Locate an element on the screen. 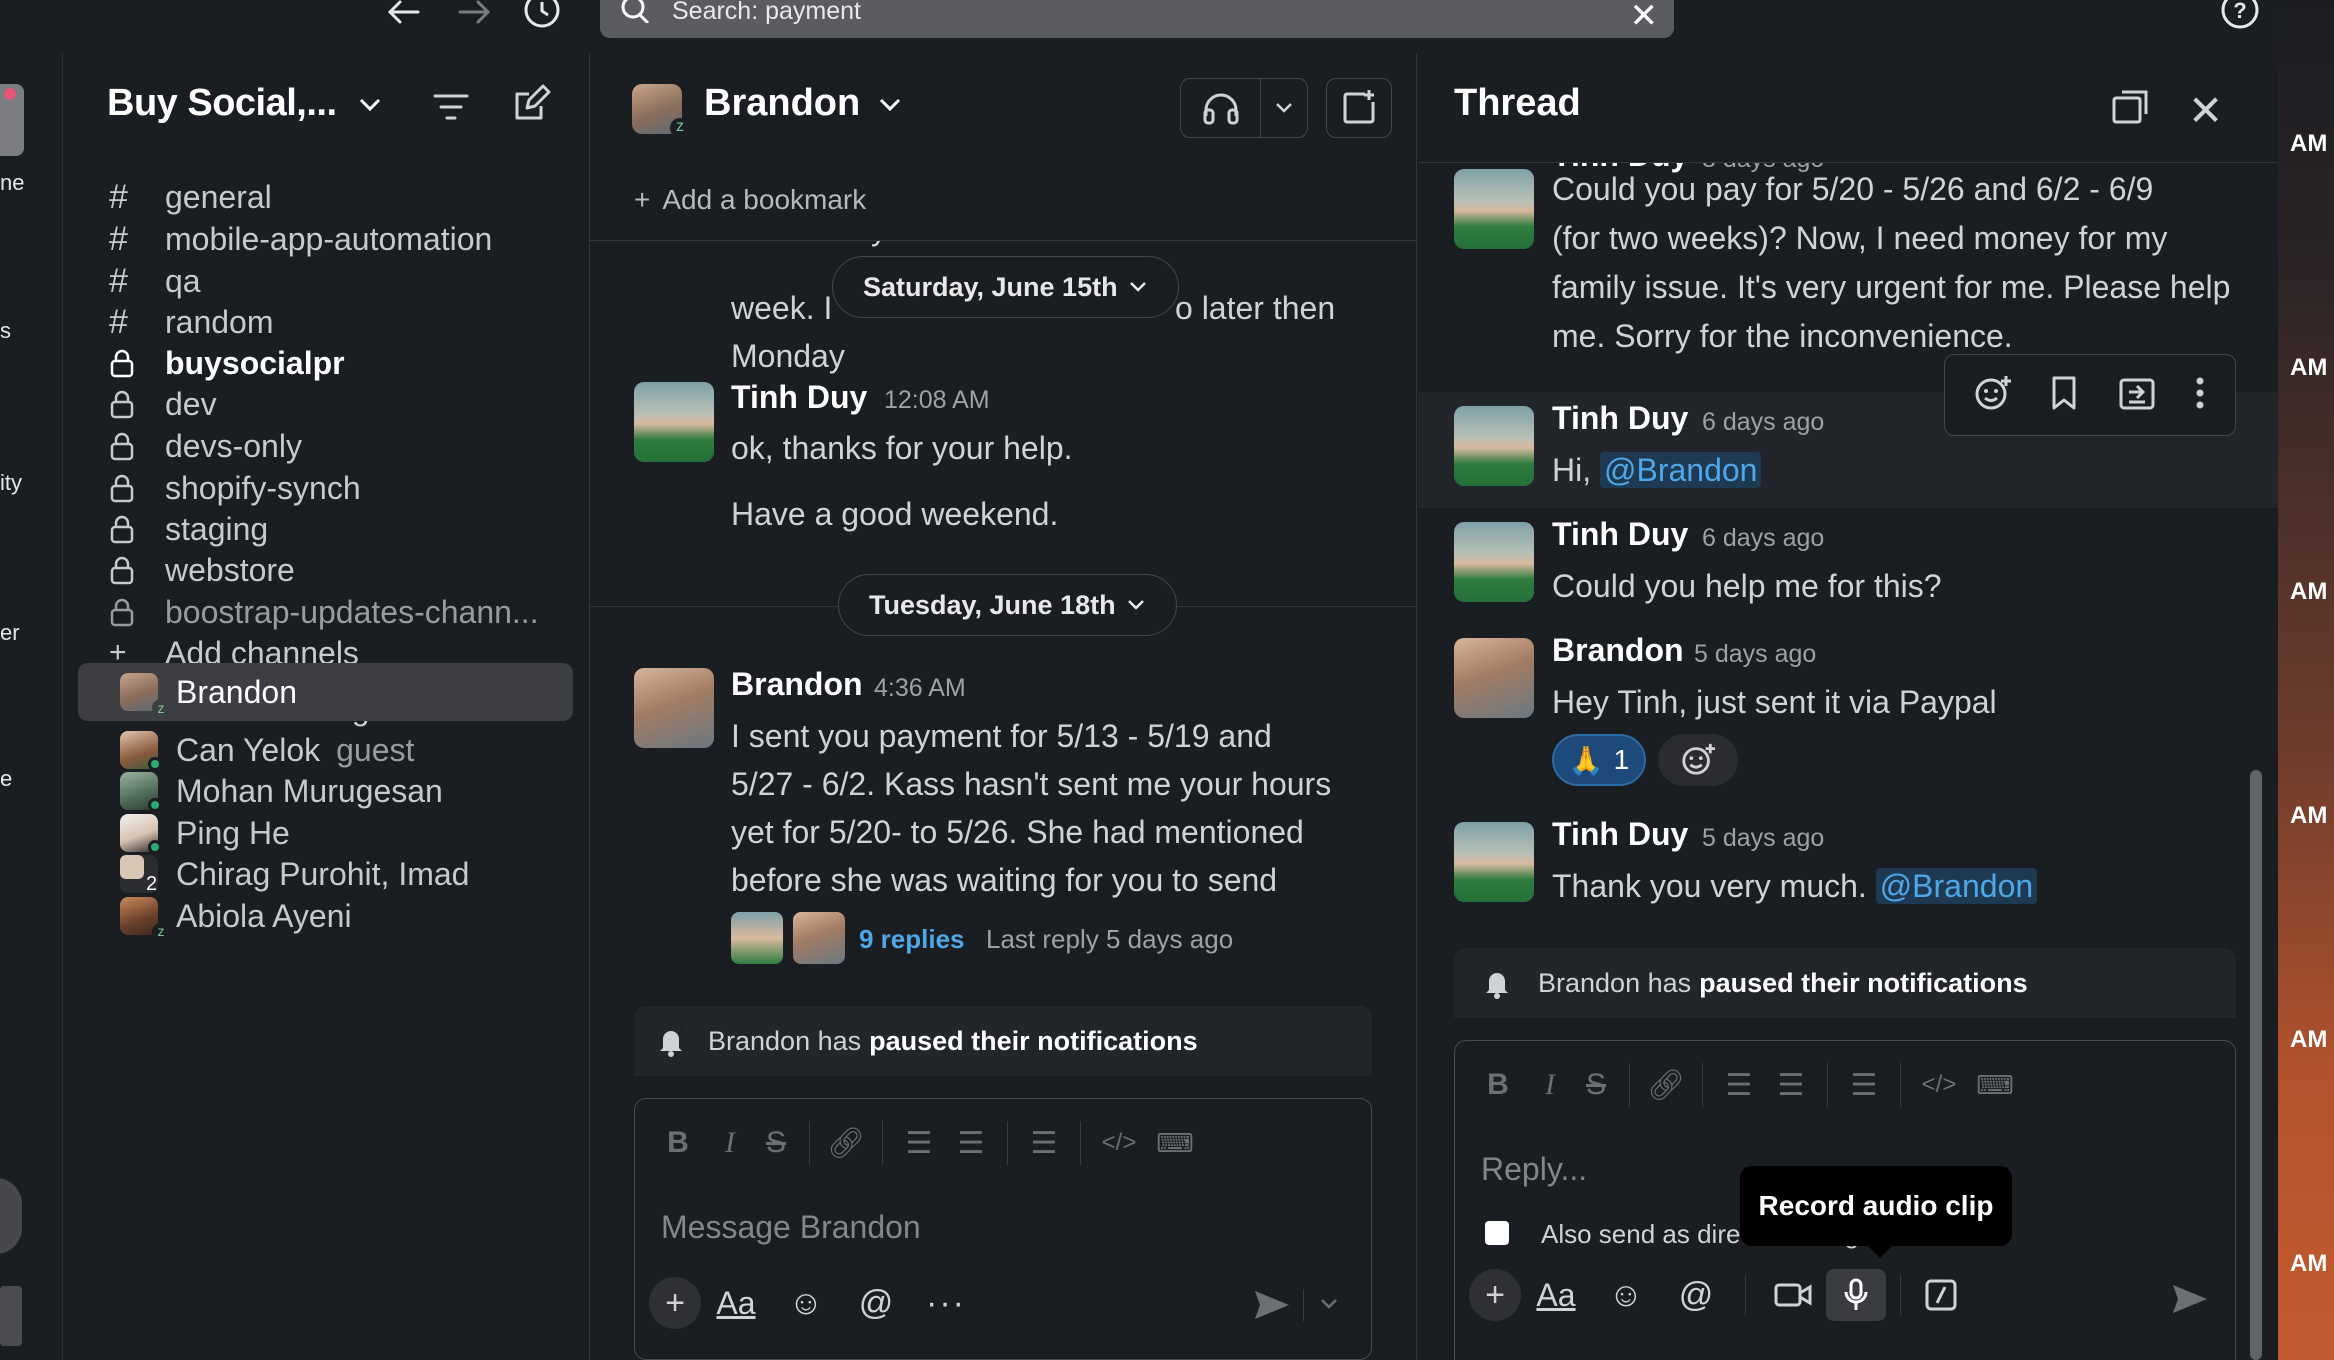  bell-snooze-icon is located at coordinates (1497, 986).